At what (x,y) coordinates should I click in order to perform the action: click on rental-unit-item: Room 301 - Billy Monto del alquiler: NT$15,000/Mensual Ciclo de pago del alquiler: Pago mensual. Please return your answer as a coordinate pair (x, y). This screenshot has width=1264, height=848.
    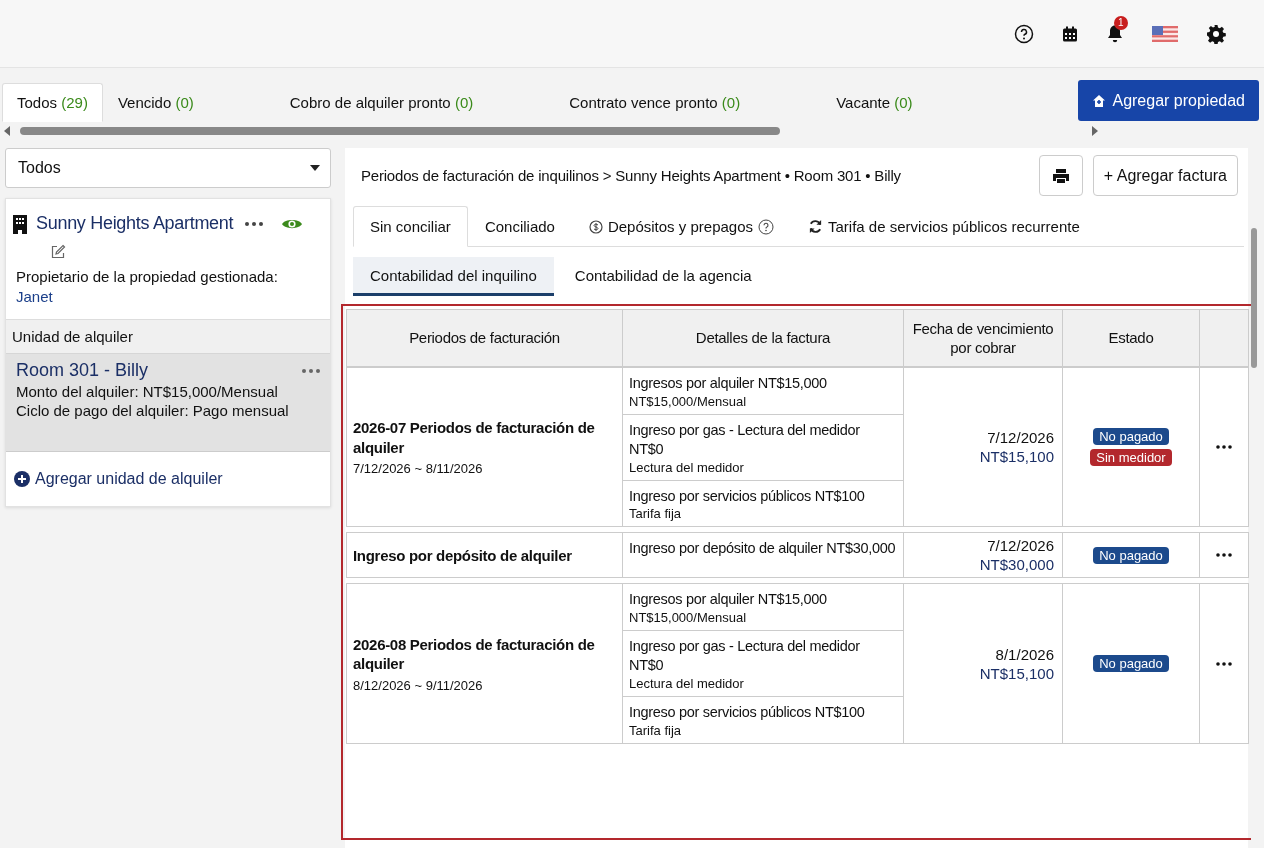
    Looking at the image, I should click on (168, 402).